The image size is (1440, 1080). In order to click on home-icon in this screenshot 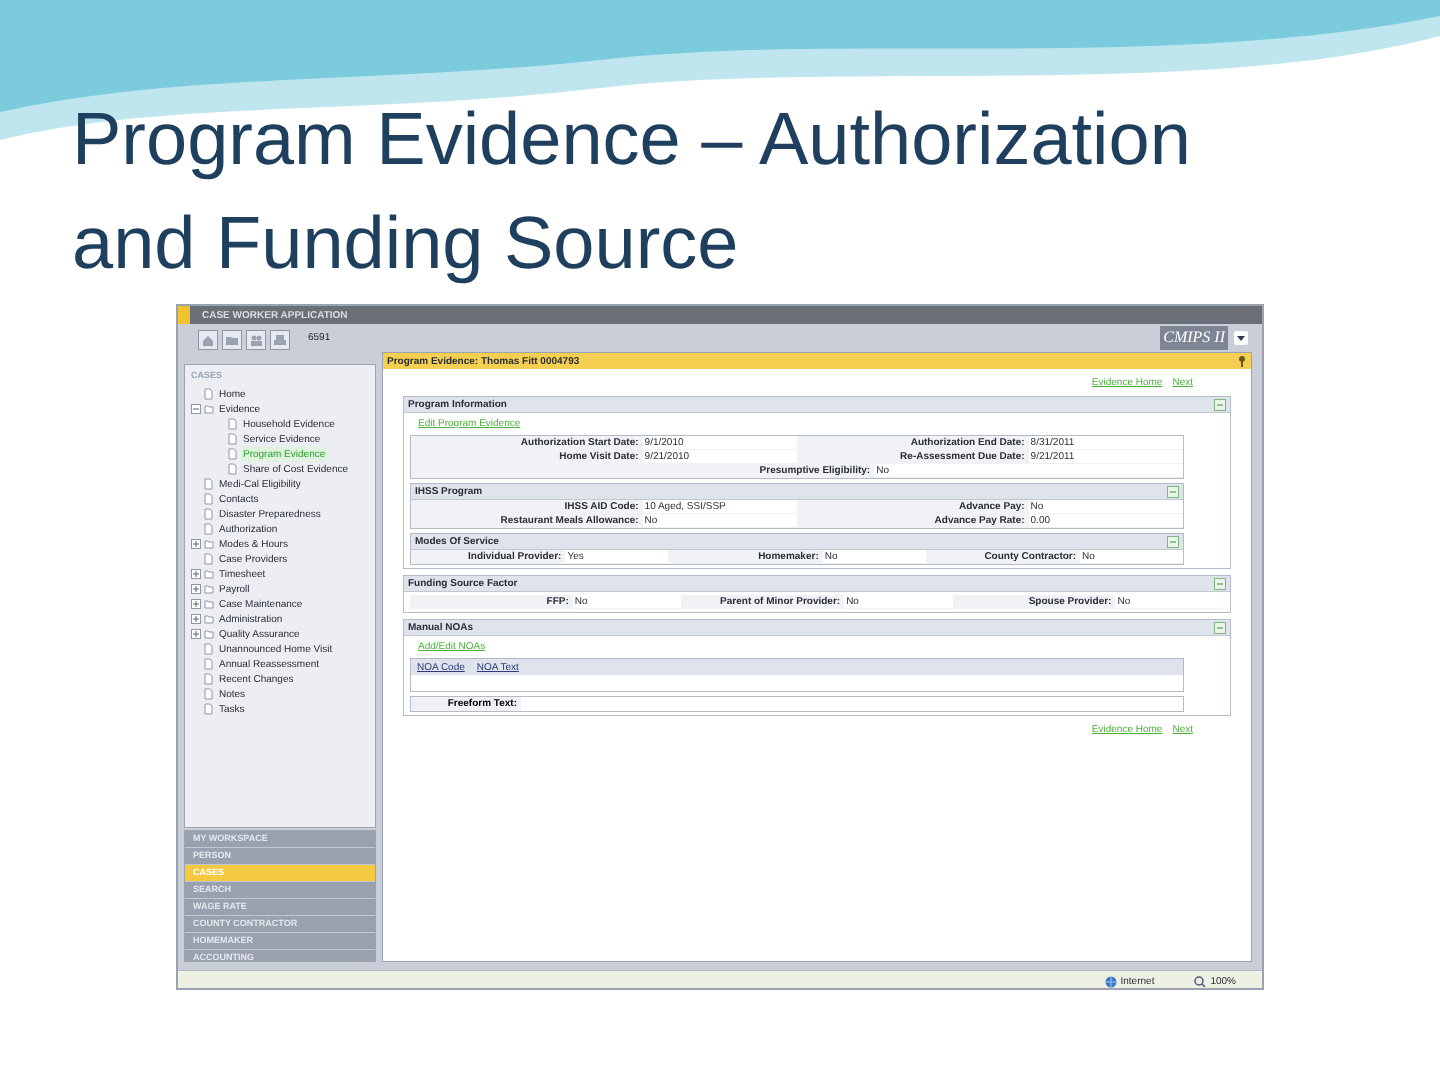, I will do `click(208, 340)`.